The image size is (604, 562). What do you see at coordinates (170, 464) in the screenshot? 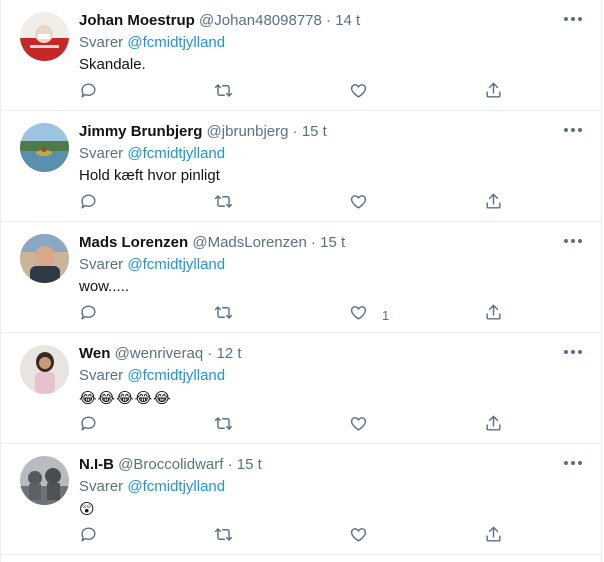
I see `user-handle: @Broccolidwarf` at bounding box center [170, 464].